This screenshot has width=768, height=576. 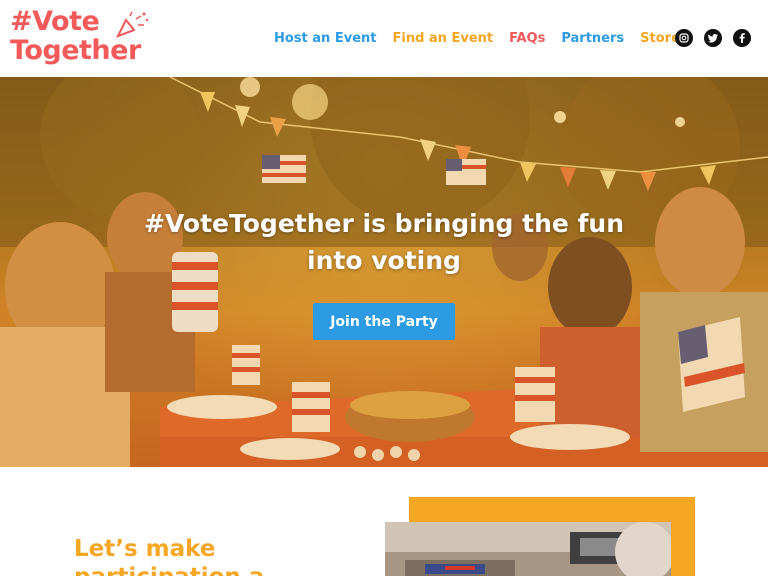 What do you see at coordinates (132, 24) in the screenshot?
I see `party-popper-icon` at bounding box center [132, 24].